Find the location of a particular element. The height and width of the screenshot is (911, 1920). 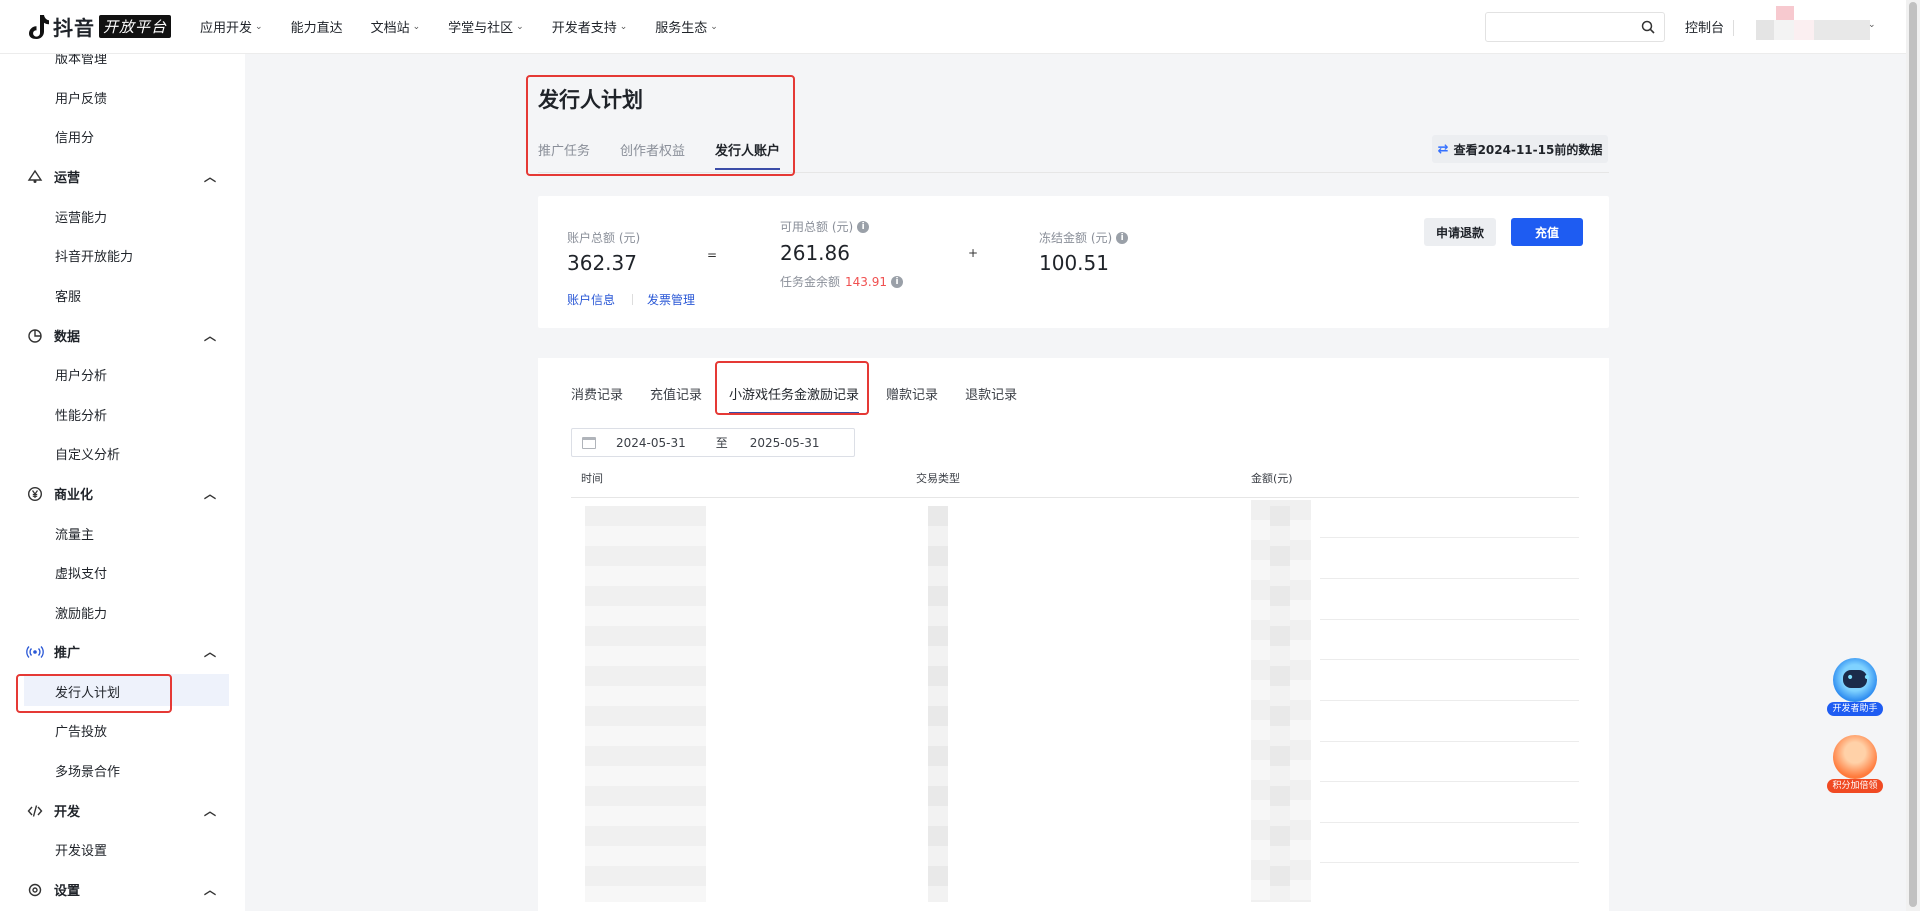

tab-promotion-task: 推广任务 is located at coordinates (564, 155).